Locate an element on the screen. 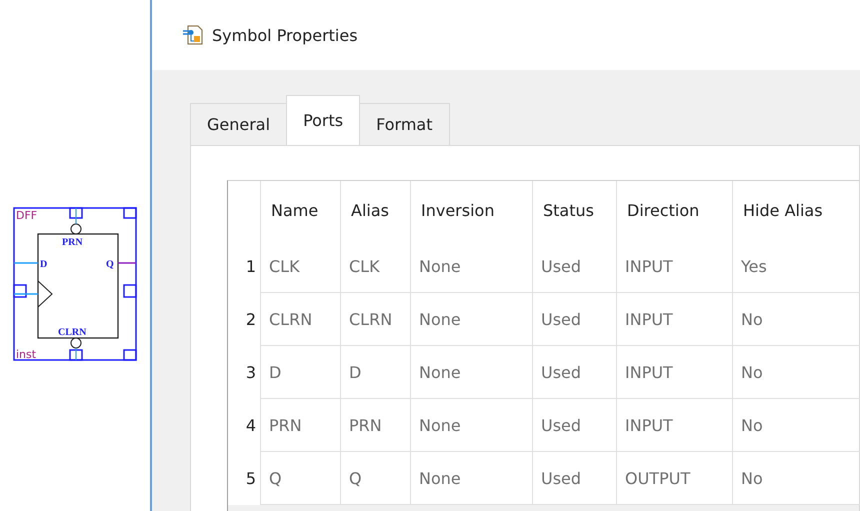  port-label: CLRN is located at coordinates (72, 332).